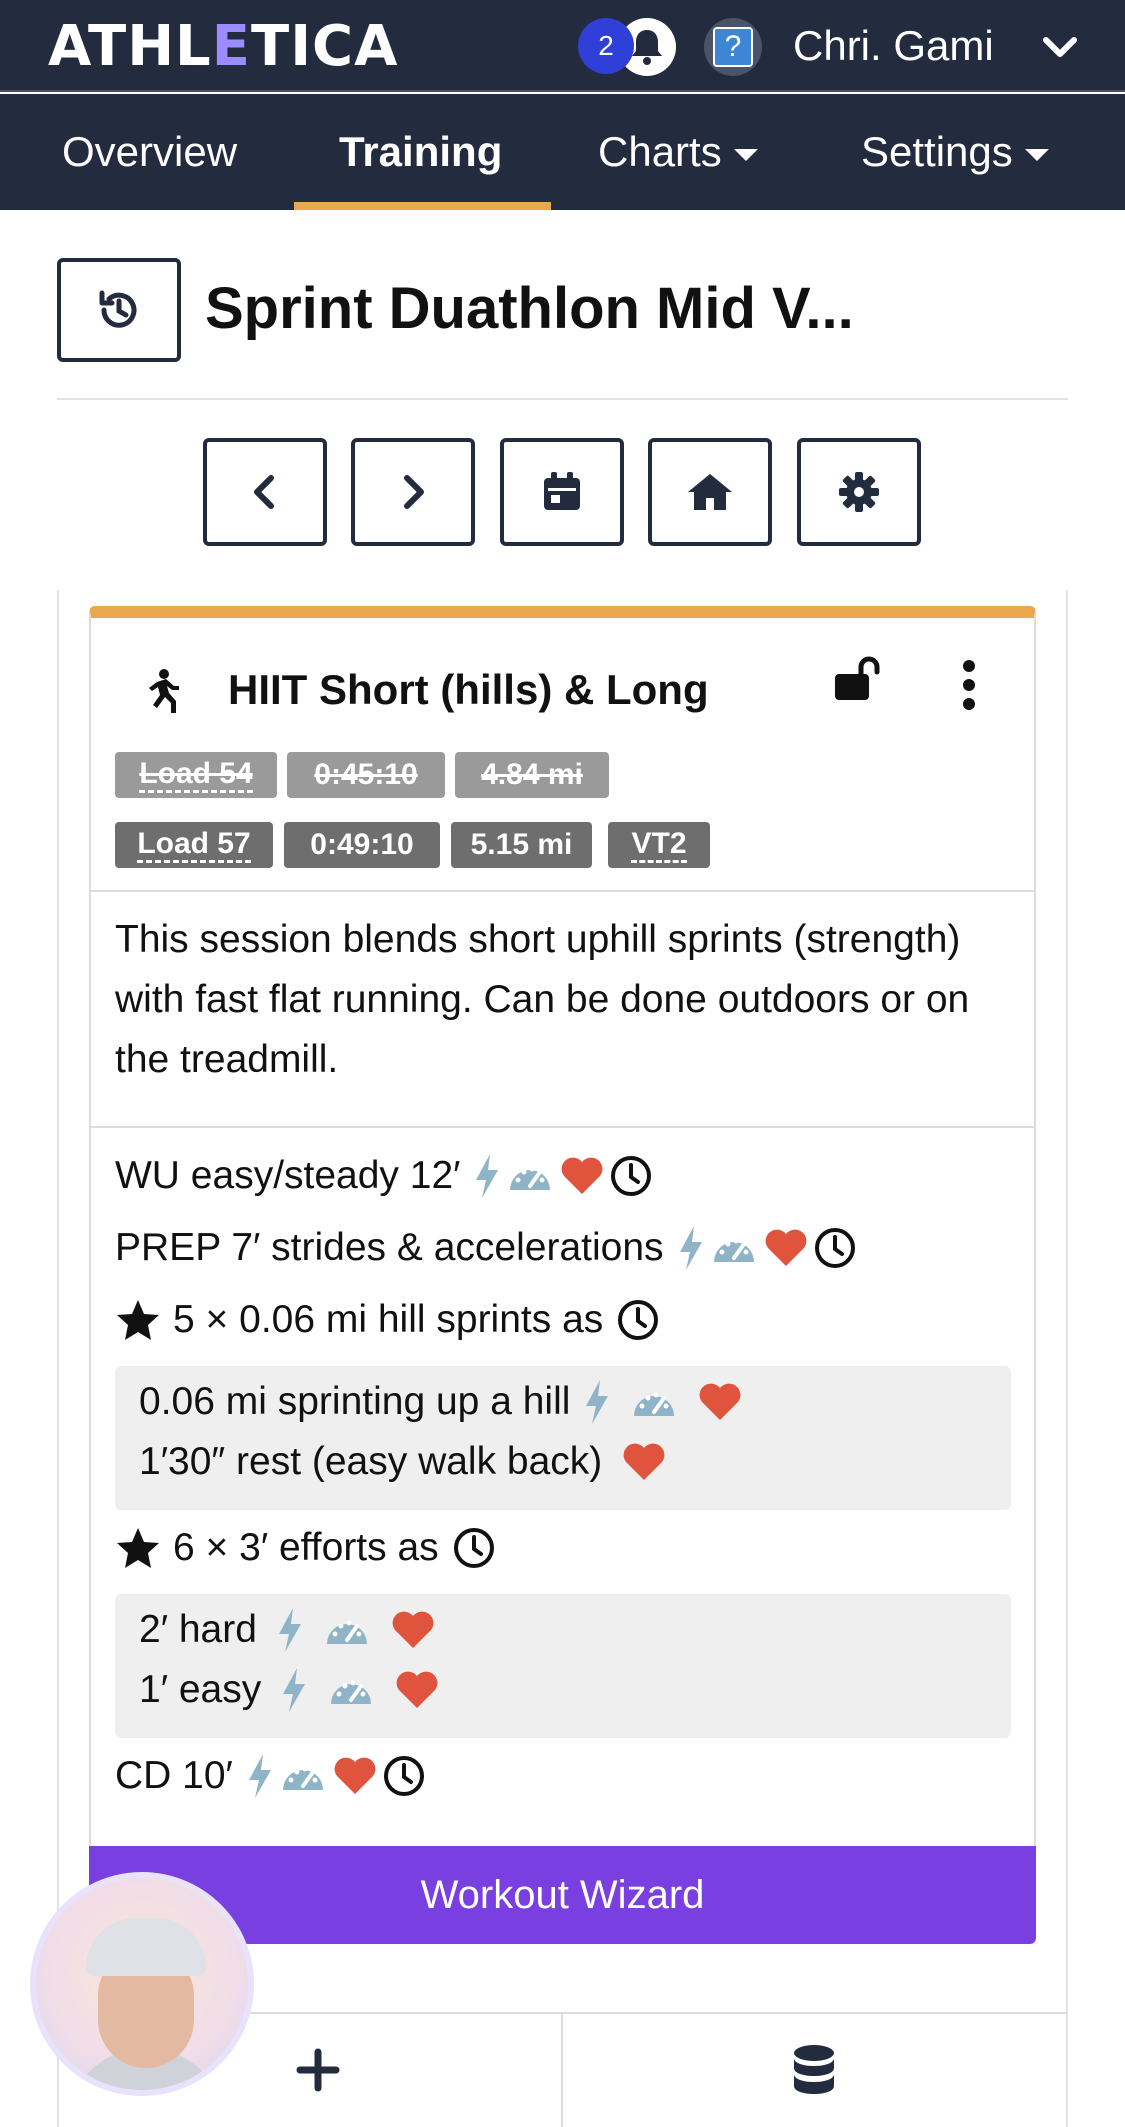 This screenshot has width=1125, height=2127. Describe the element at coordinates (893, 46) in the screenshot. I see `user-name: Chri. Gami` at that location.